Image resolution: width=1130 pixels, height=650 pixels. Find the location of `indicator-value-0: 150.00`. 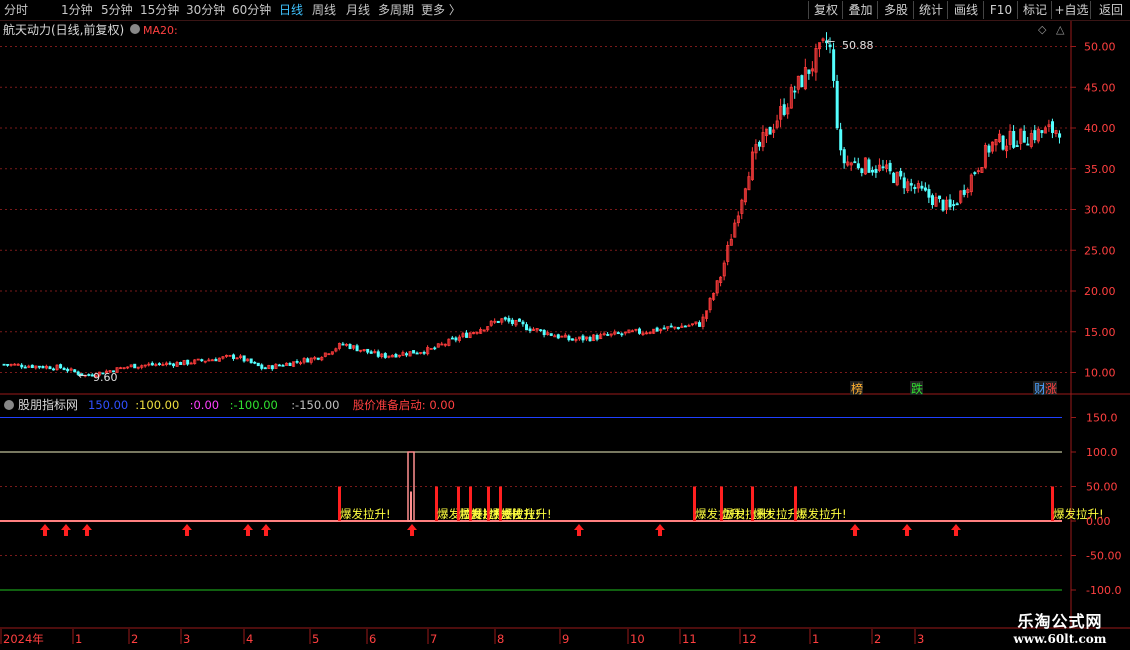

indicator-value-0: 150.00 is located at coordinates (108, 405).